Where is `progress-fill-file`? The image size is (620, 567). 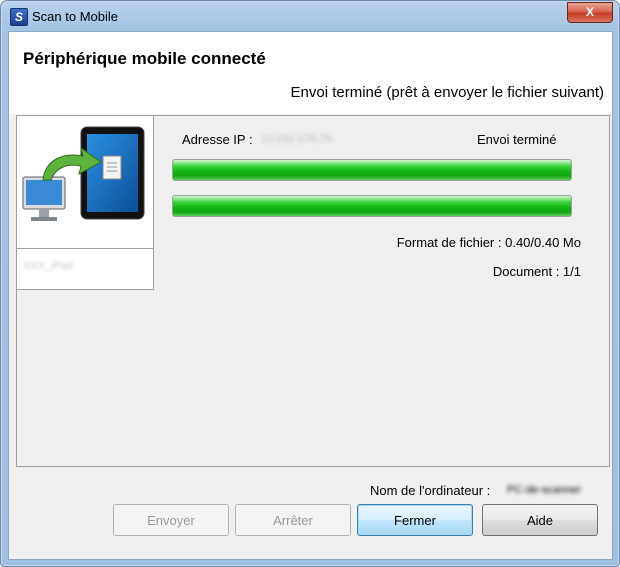 progress-fill-file is located at coordinates (372, 170).